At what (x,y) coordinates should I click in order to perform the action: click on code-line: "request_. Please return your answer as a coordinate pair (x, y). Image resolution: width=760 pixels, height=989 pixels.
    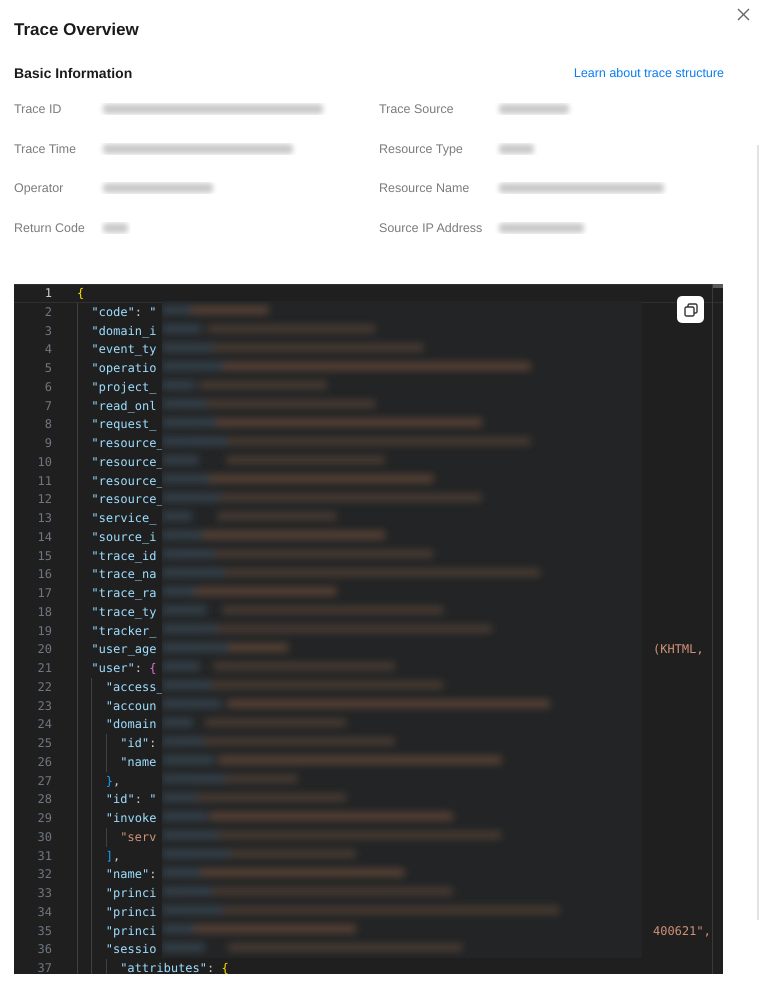
    Looking at the image, I should click on (123, 425).